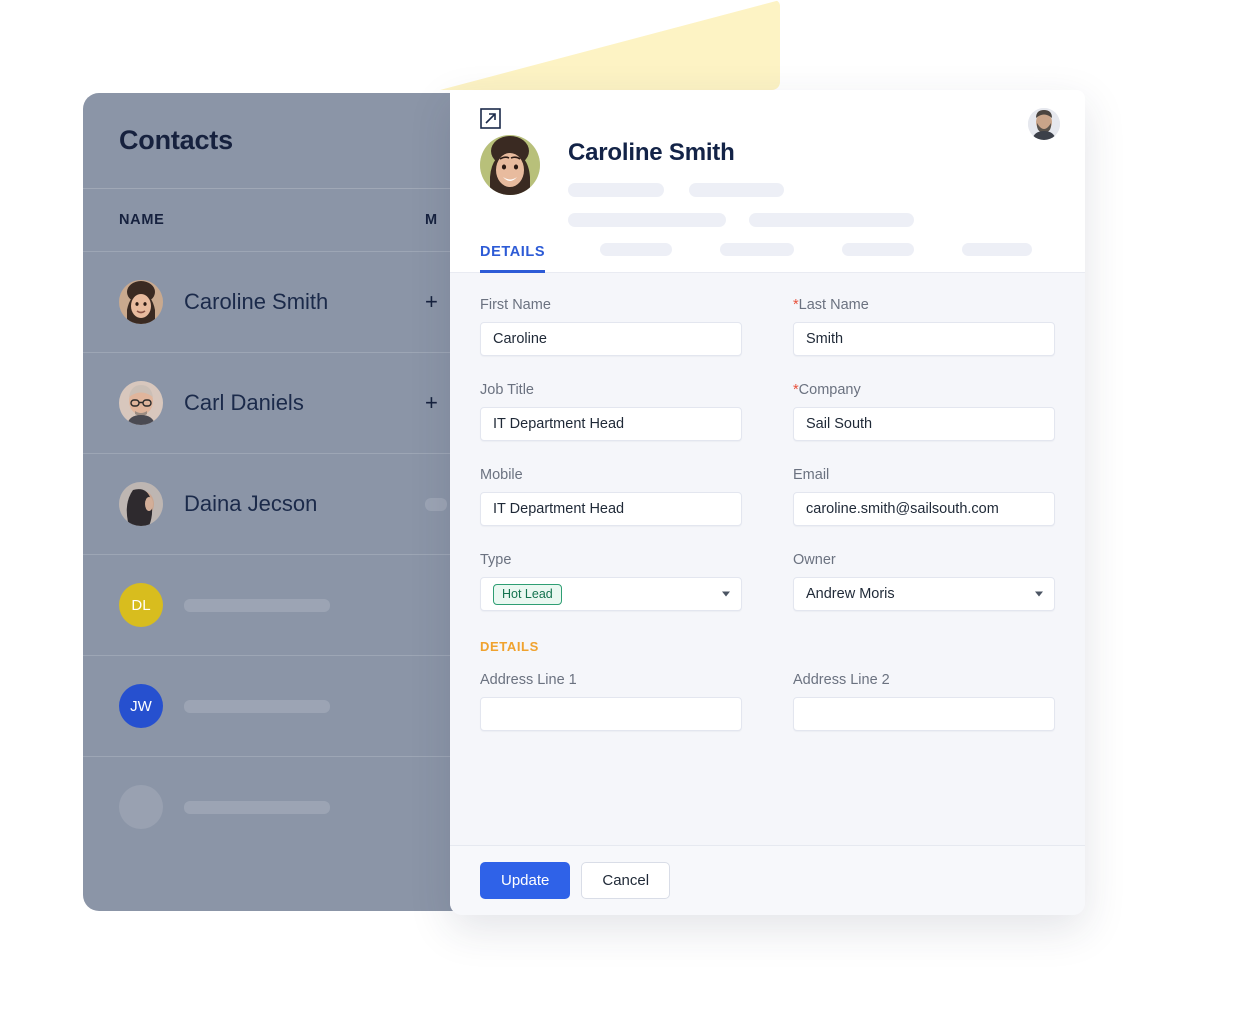 The height and width of the screenshot is (1026, 1240). I want to click on address-line-2-input, so click(924, 714).